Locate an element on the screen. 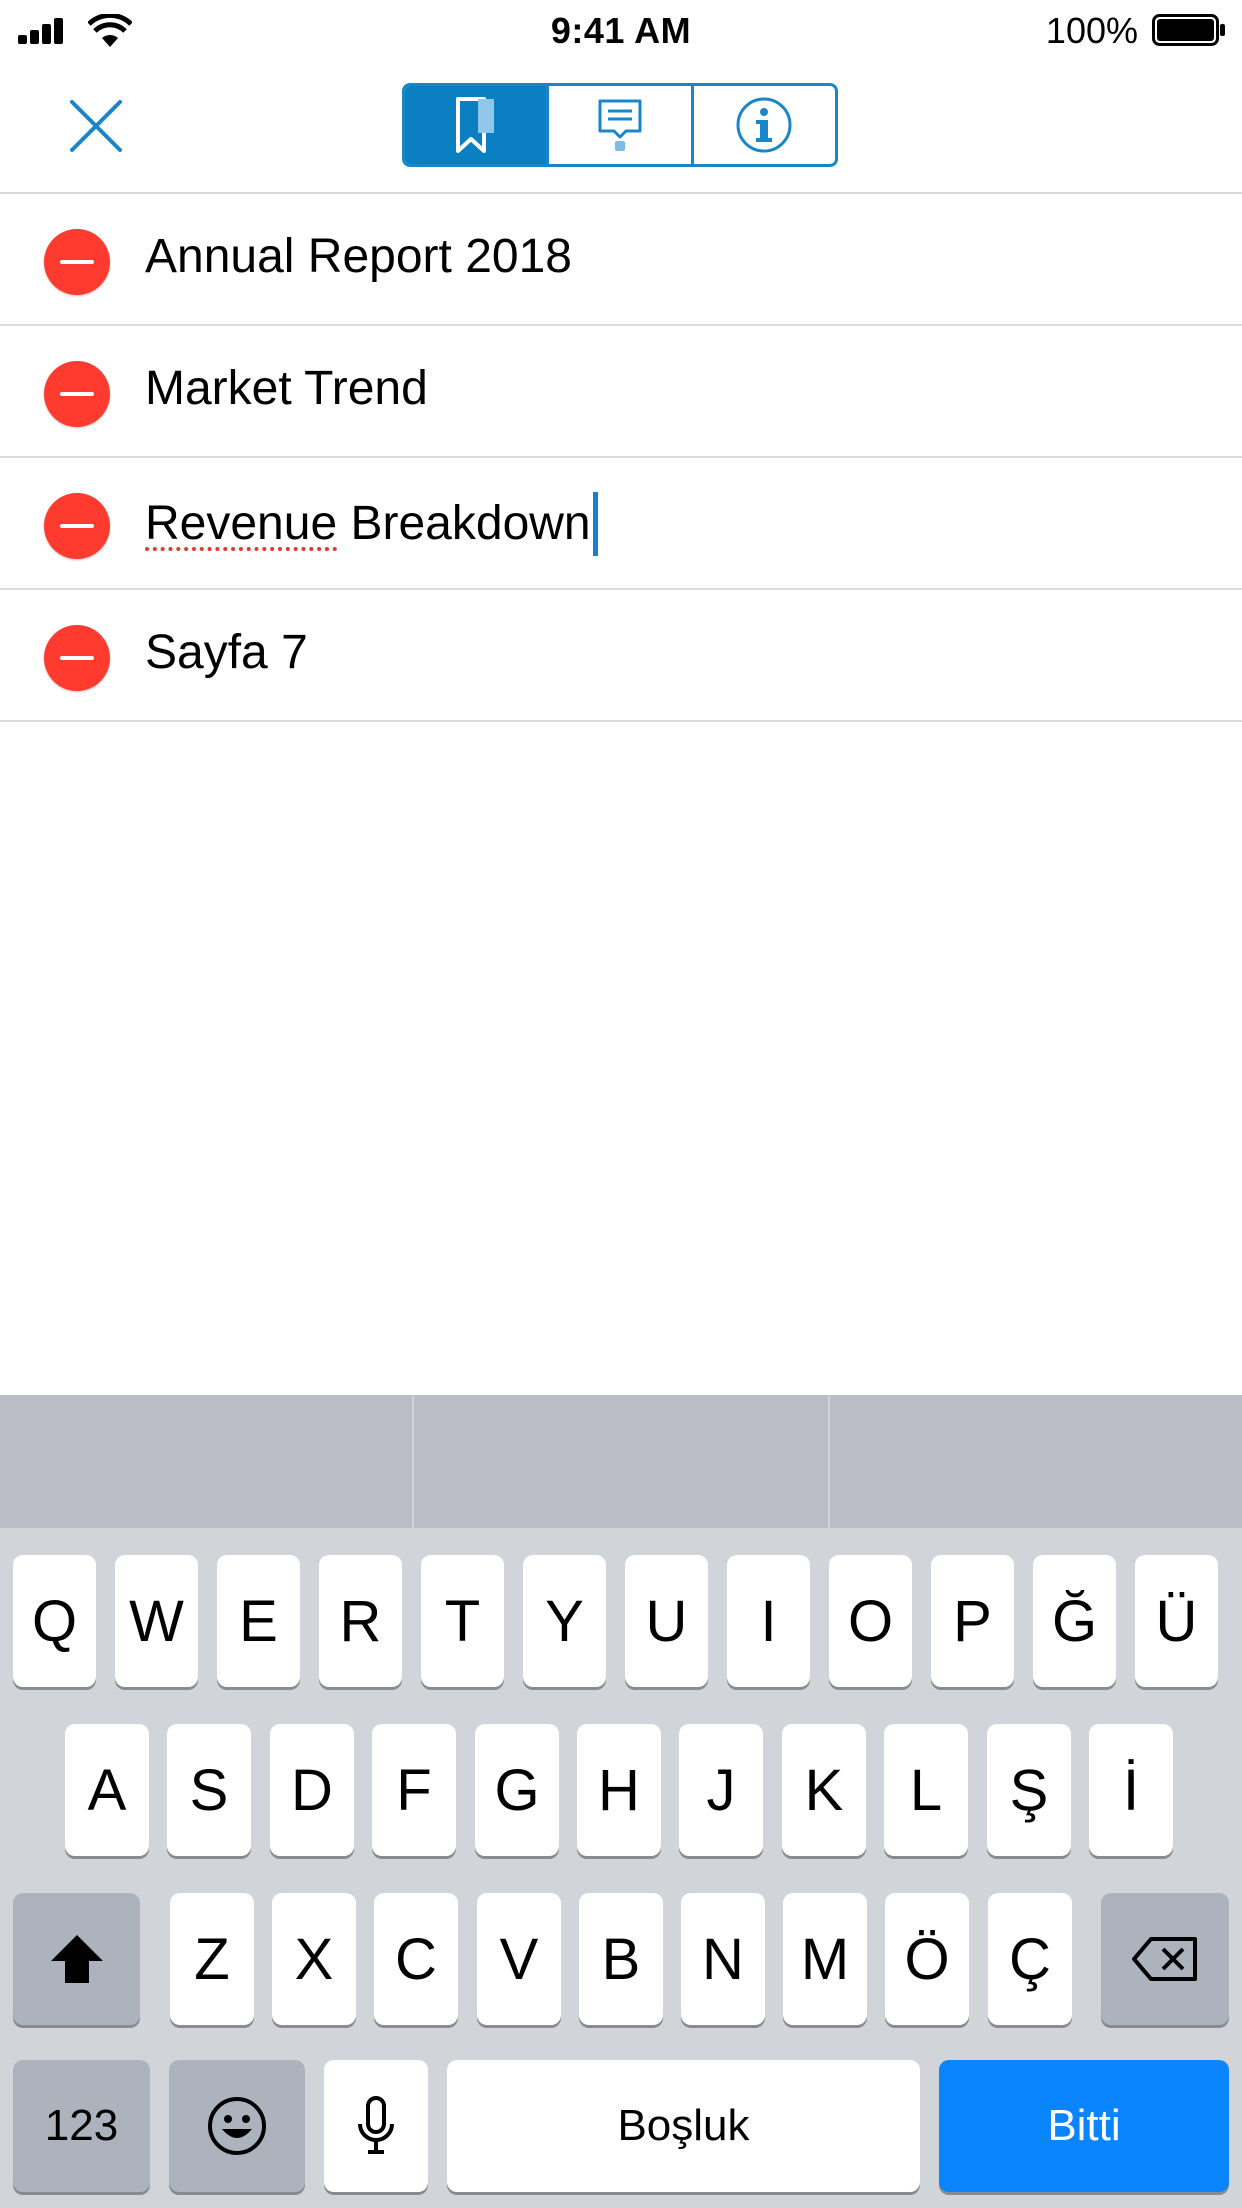 The height and width of the screenshot is (2208, 1242). tab-bookmarks is located at coordinates (476, 125).